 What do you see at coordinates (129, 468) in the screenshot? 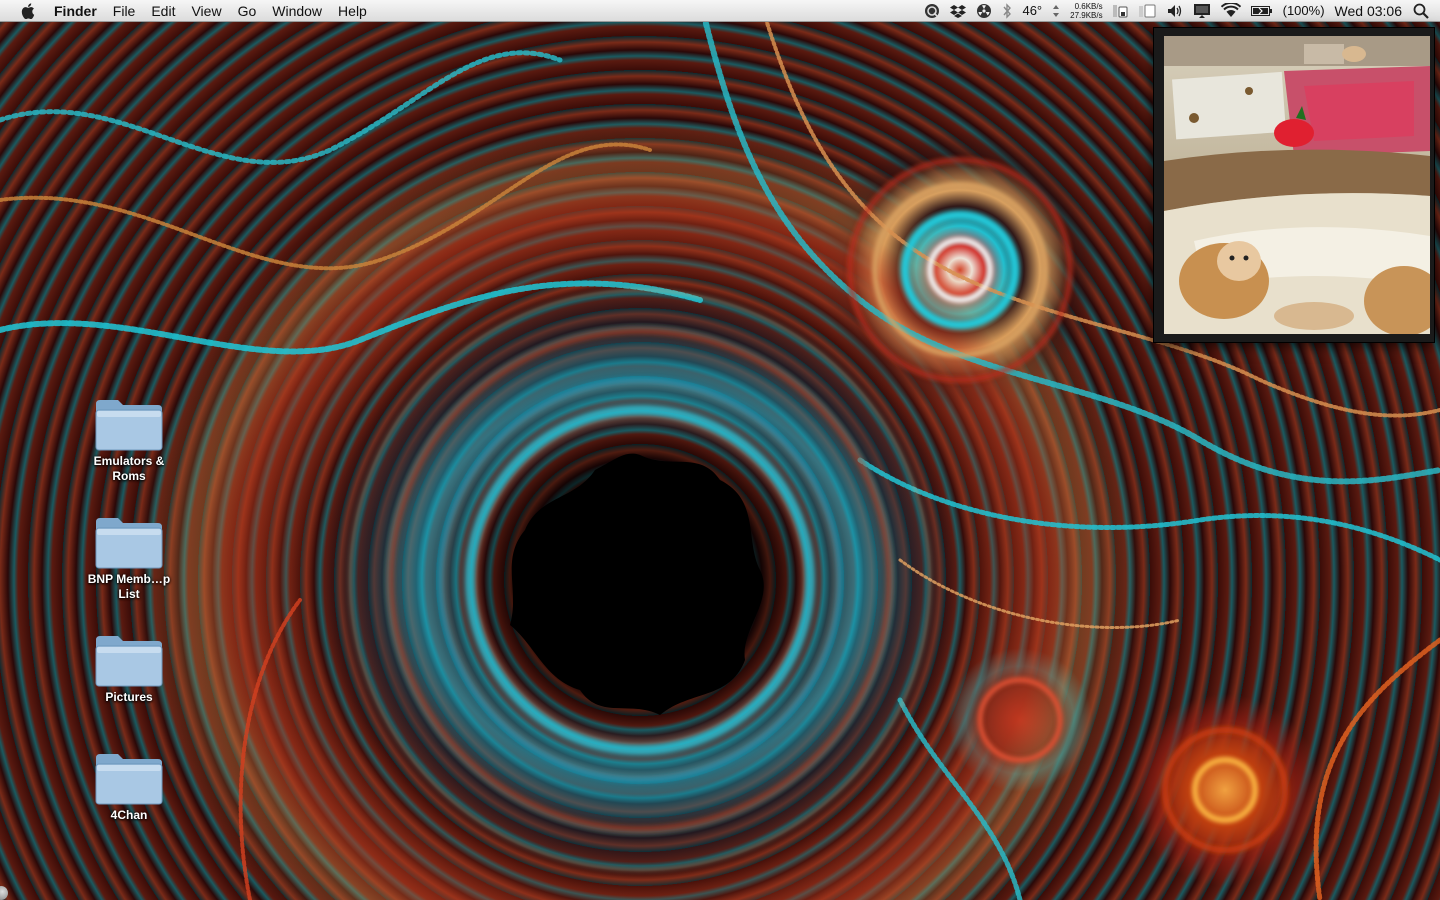
I see `desktop-folder-label: Emulators & Roms` at bounding box center [129, 468].